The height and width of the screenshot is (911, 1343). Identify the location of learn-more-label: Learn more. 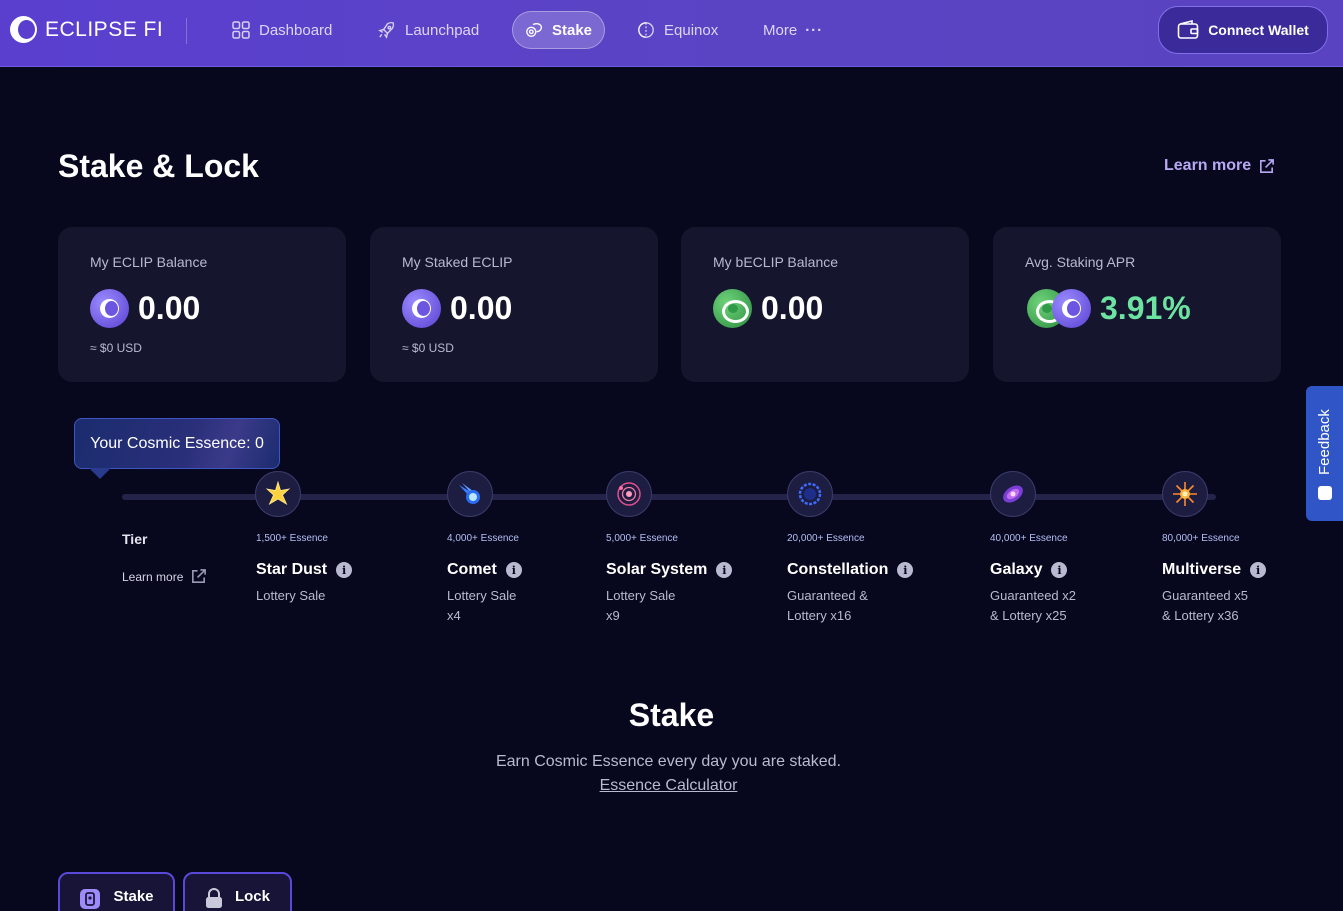
(1208, 165).